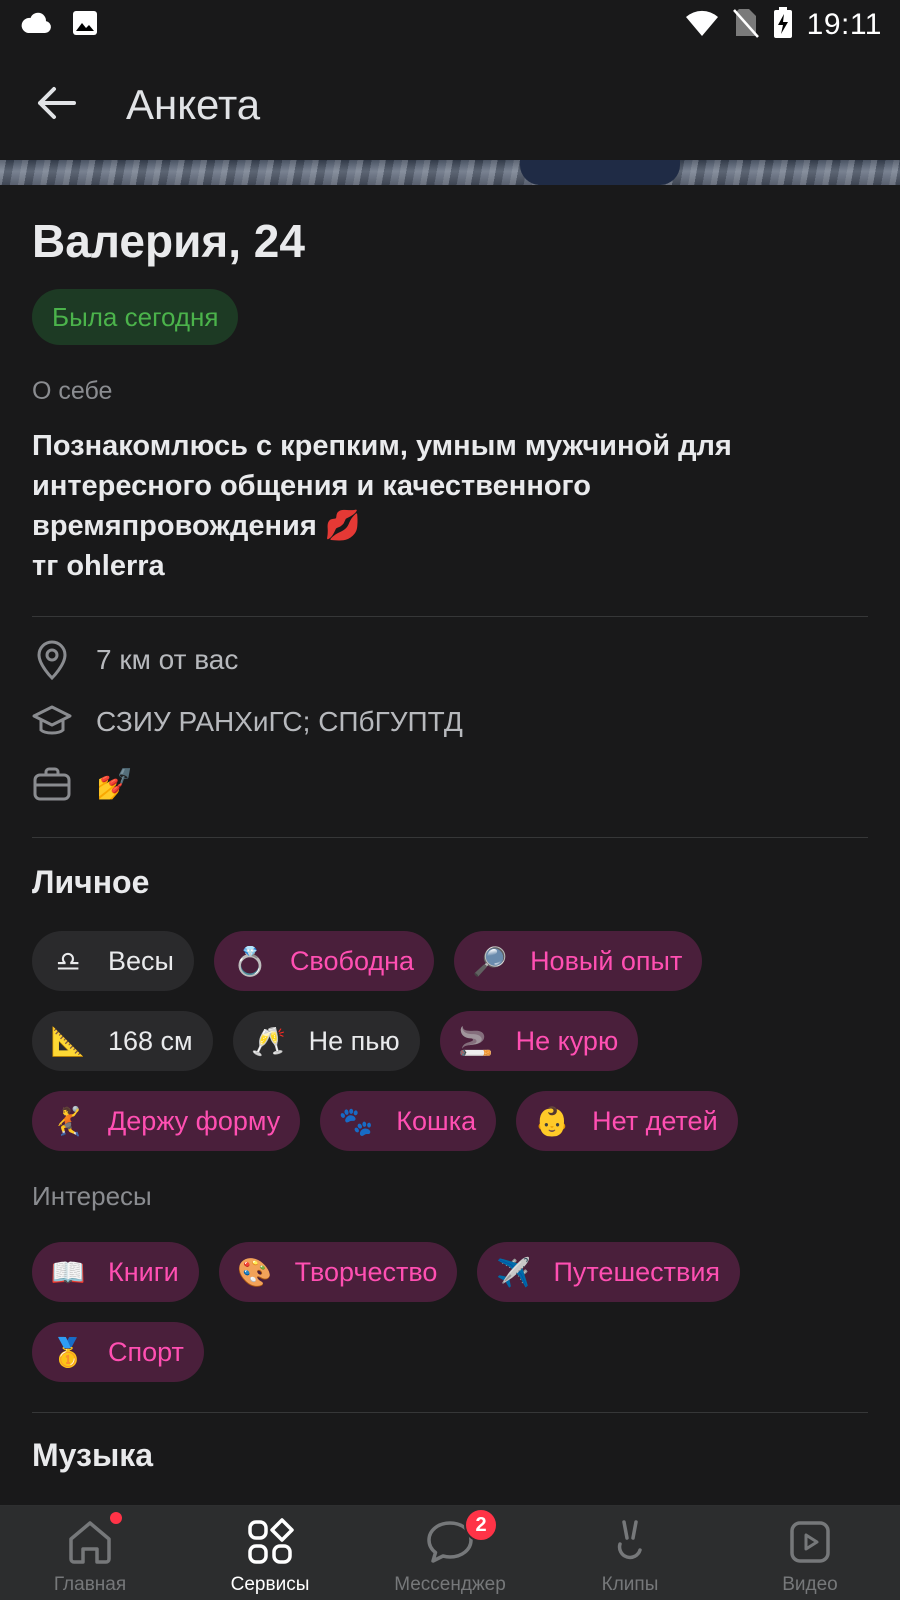 The width and height of the screenshot is (900, 1600). Describe the element at coordinates (250, 961) in the screenshot. I see `chip-emoji-icon: 💍` at that location.